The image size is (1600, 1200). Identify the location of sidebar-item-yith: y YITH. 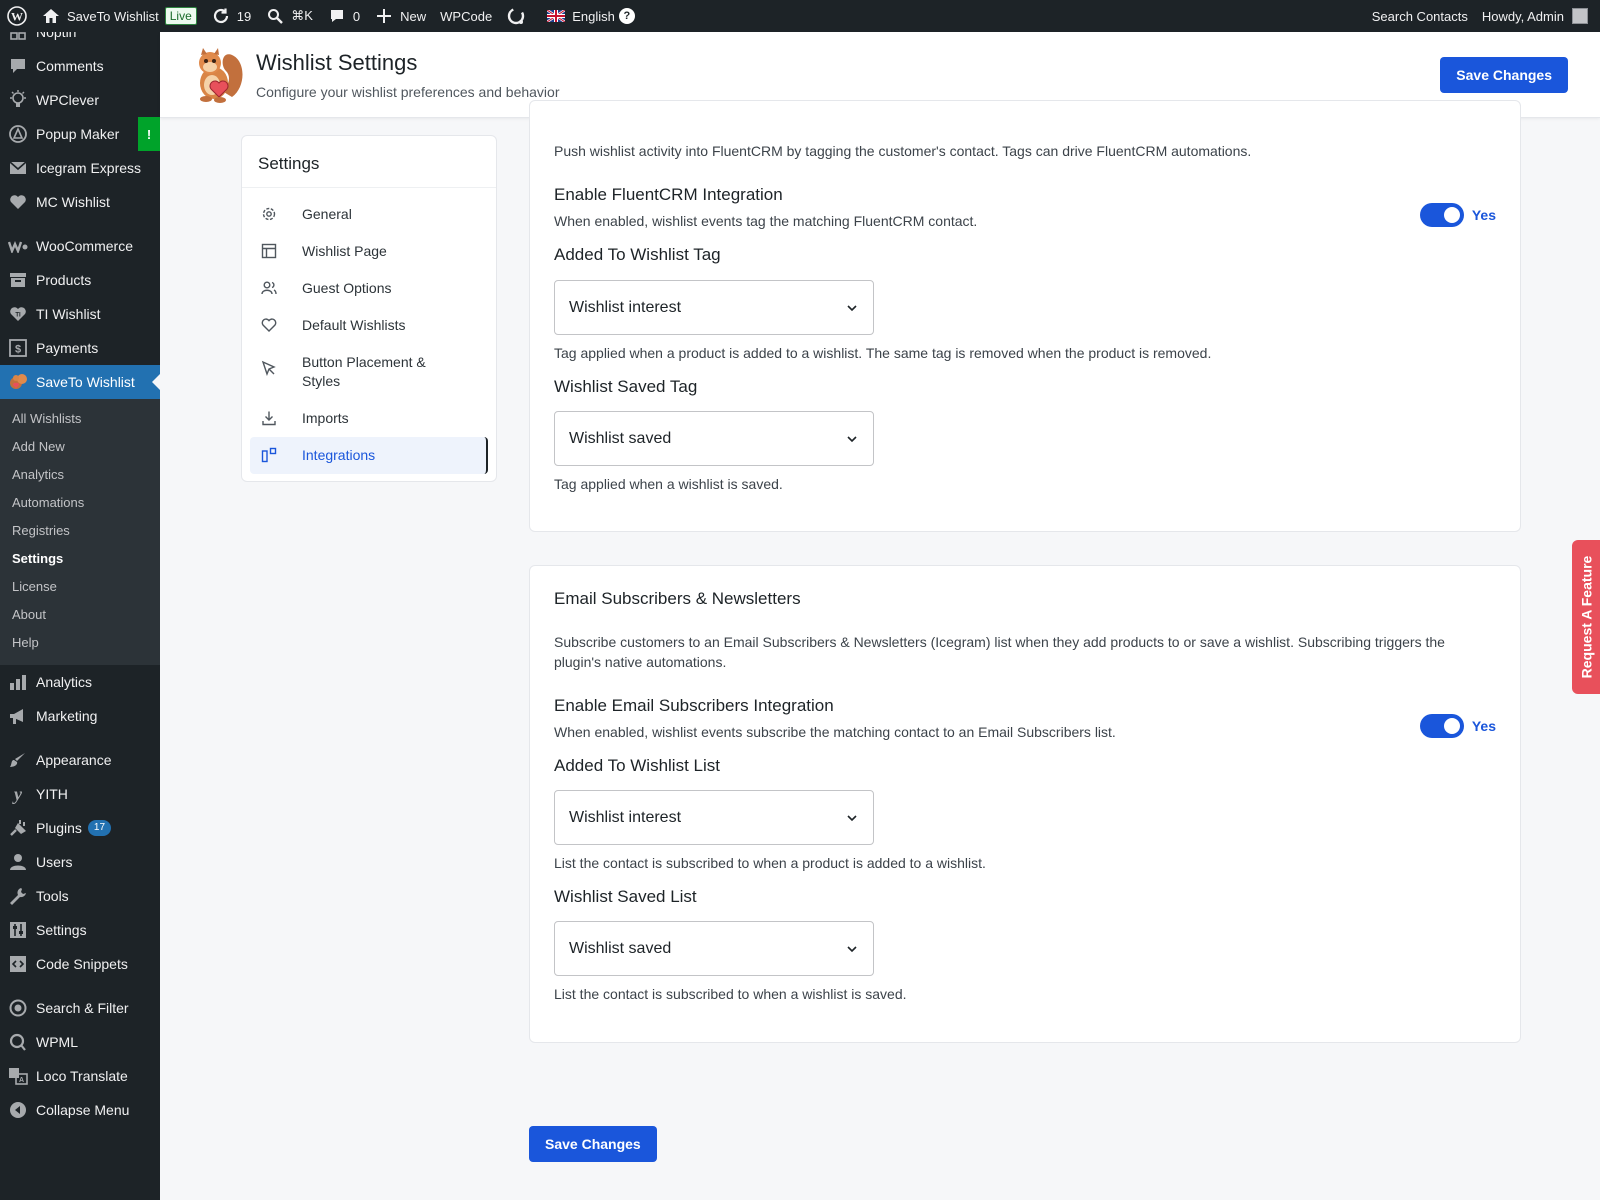
(80, 794).